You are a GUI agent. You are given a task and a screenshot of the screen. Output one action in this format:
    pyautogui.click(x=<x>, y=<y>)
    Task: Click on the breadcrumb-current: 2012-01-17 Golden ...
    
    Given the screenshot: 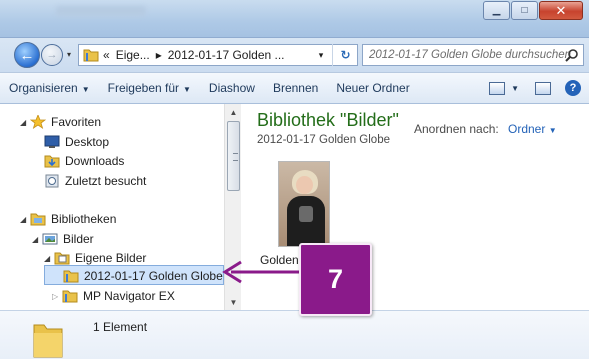 What is the action you would take?
    pyautogui.click(x=226, y=55)
    